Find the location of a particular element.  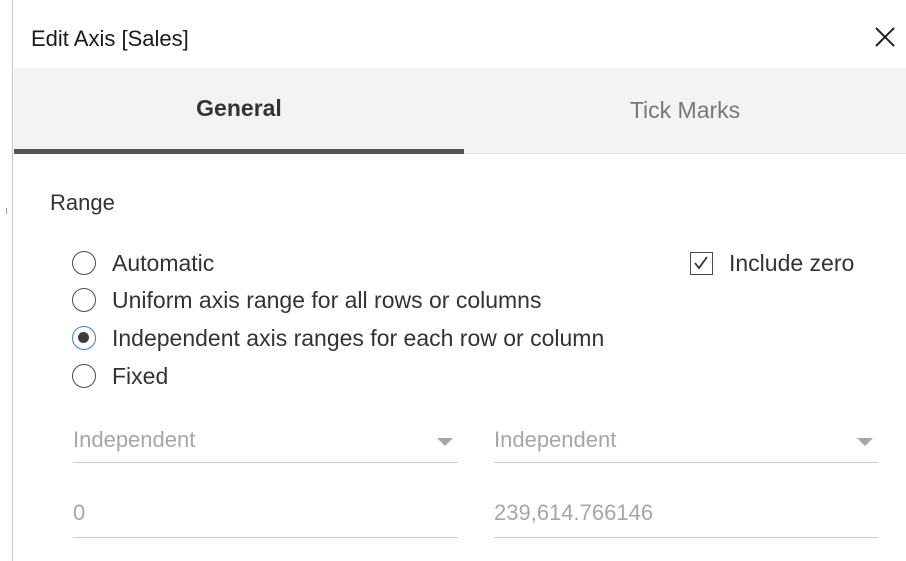

close-button is located at coordinates (885, 37).